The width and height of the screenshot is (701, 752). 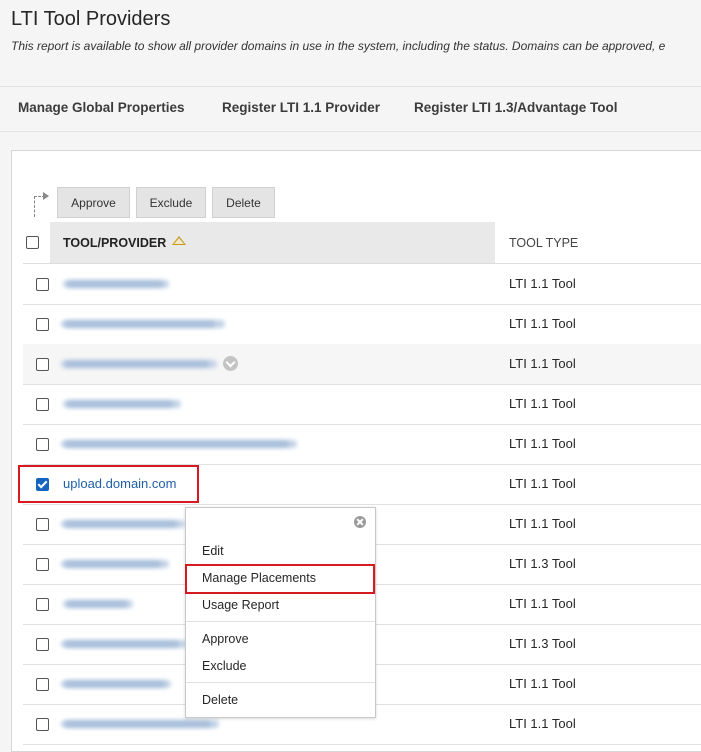 What do you see at coordinates (280, 579) in the screenshot?
I see `manage-placements-highlight` at bounding box center [280, 579].